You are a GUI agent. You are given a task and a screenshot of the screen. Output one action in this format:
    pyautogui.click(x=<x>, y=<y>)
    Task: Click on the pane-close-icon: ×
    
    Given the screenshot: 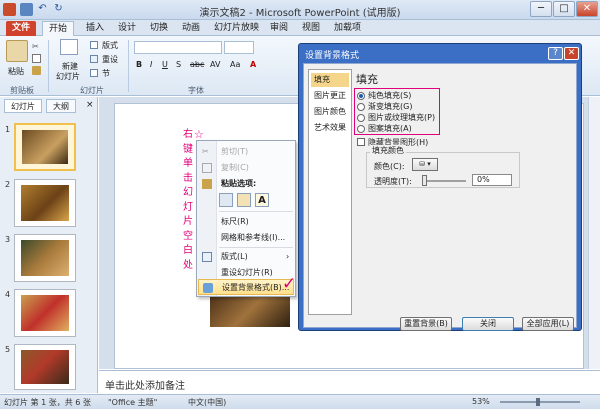 What is the action you would take?
    pyautogui.click(x=90, y=105)
    